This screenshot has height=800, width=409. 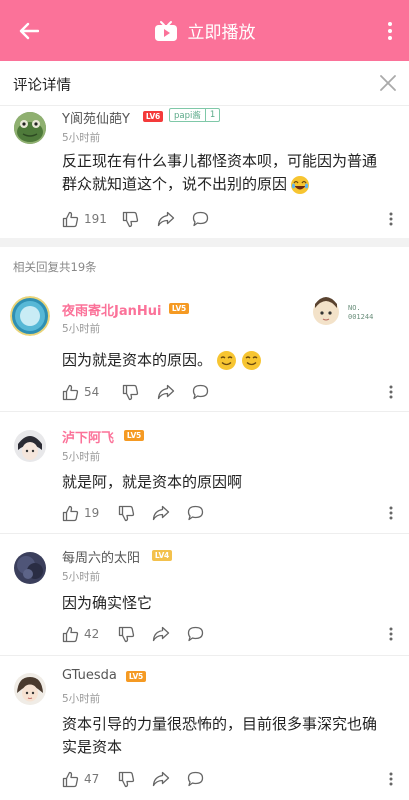 I want to click on comment-text: 因为就是资本的原因。, so click(x=227, y=360).